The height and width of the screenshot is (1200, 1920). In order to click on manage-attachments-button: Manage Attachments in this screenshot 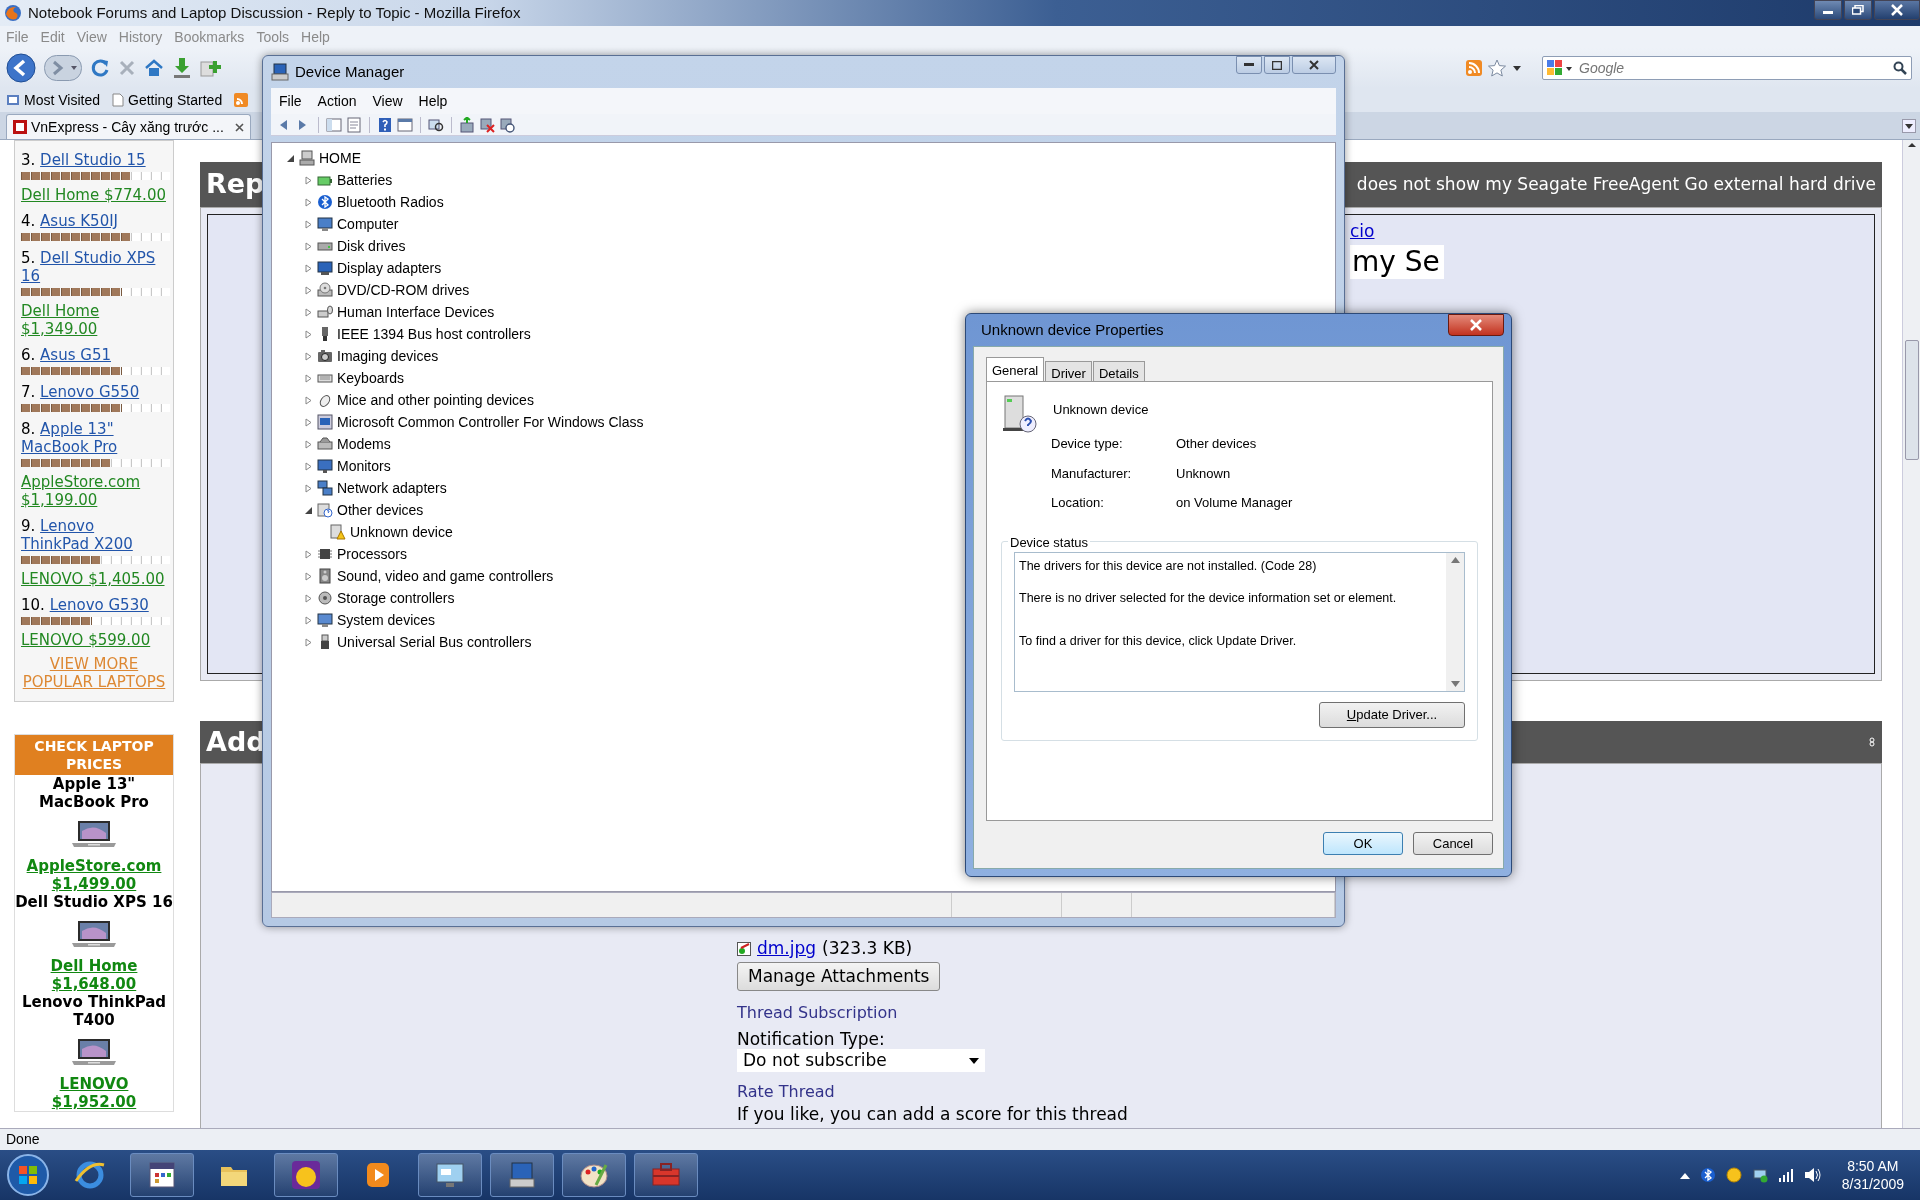, I will do `click(839, 976)`.